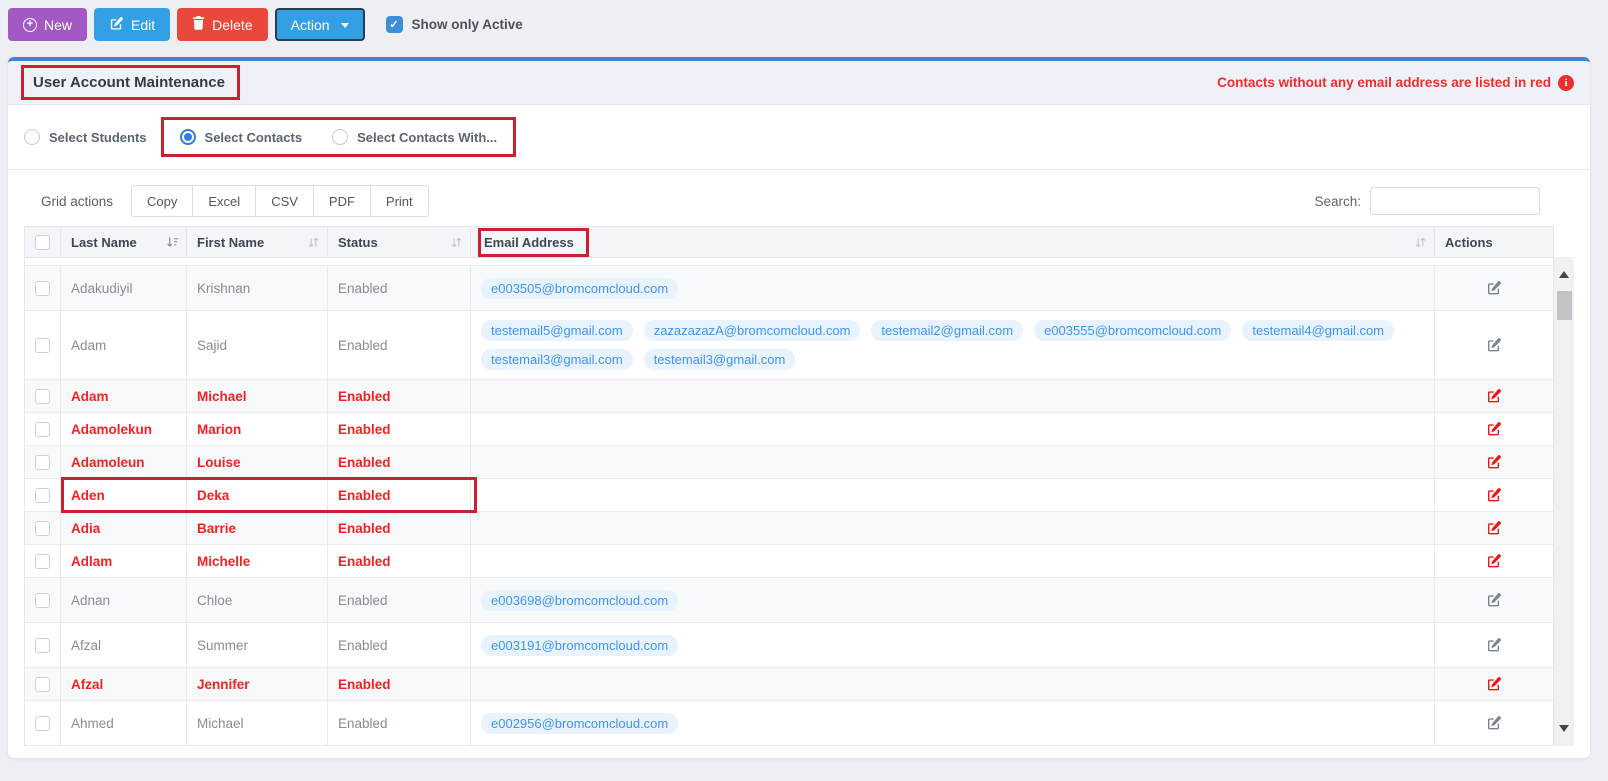 The image size is (1608, 781). What do you see at coordinates (284, 201) in the screenshot?
I see `csv-button: CSV` at bounding box center [284, 201].